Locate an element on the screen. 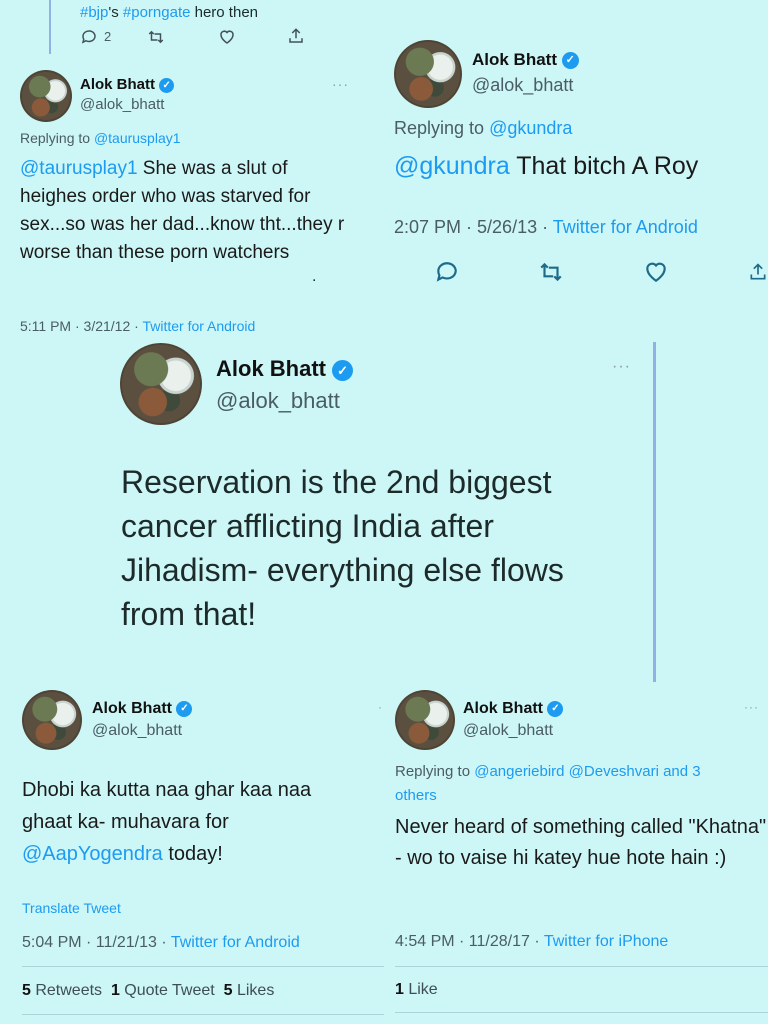 This screenshot has height=1024, width=768. tweet5-header: Alok Bhatt ✓ is located at coordinates (513, 709).